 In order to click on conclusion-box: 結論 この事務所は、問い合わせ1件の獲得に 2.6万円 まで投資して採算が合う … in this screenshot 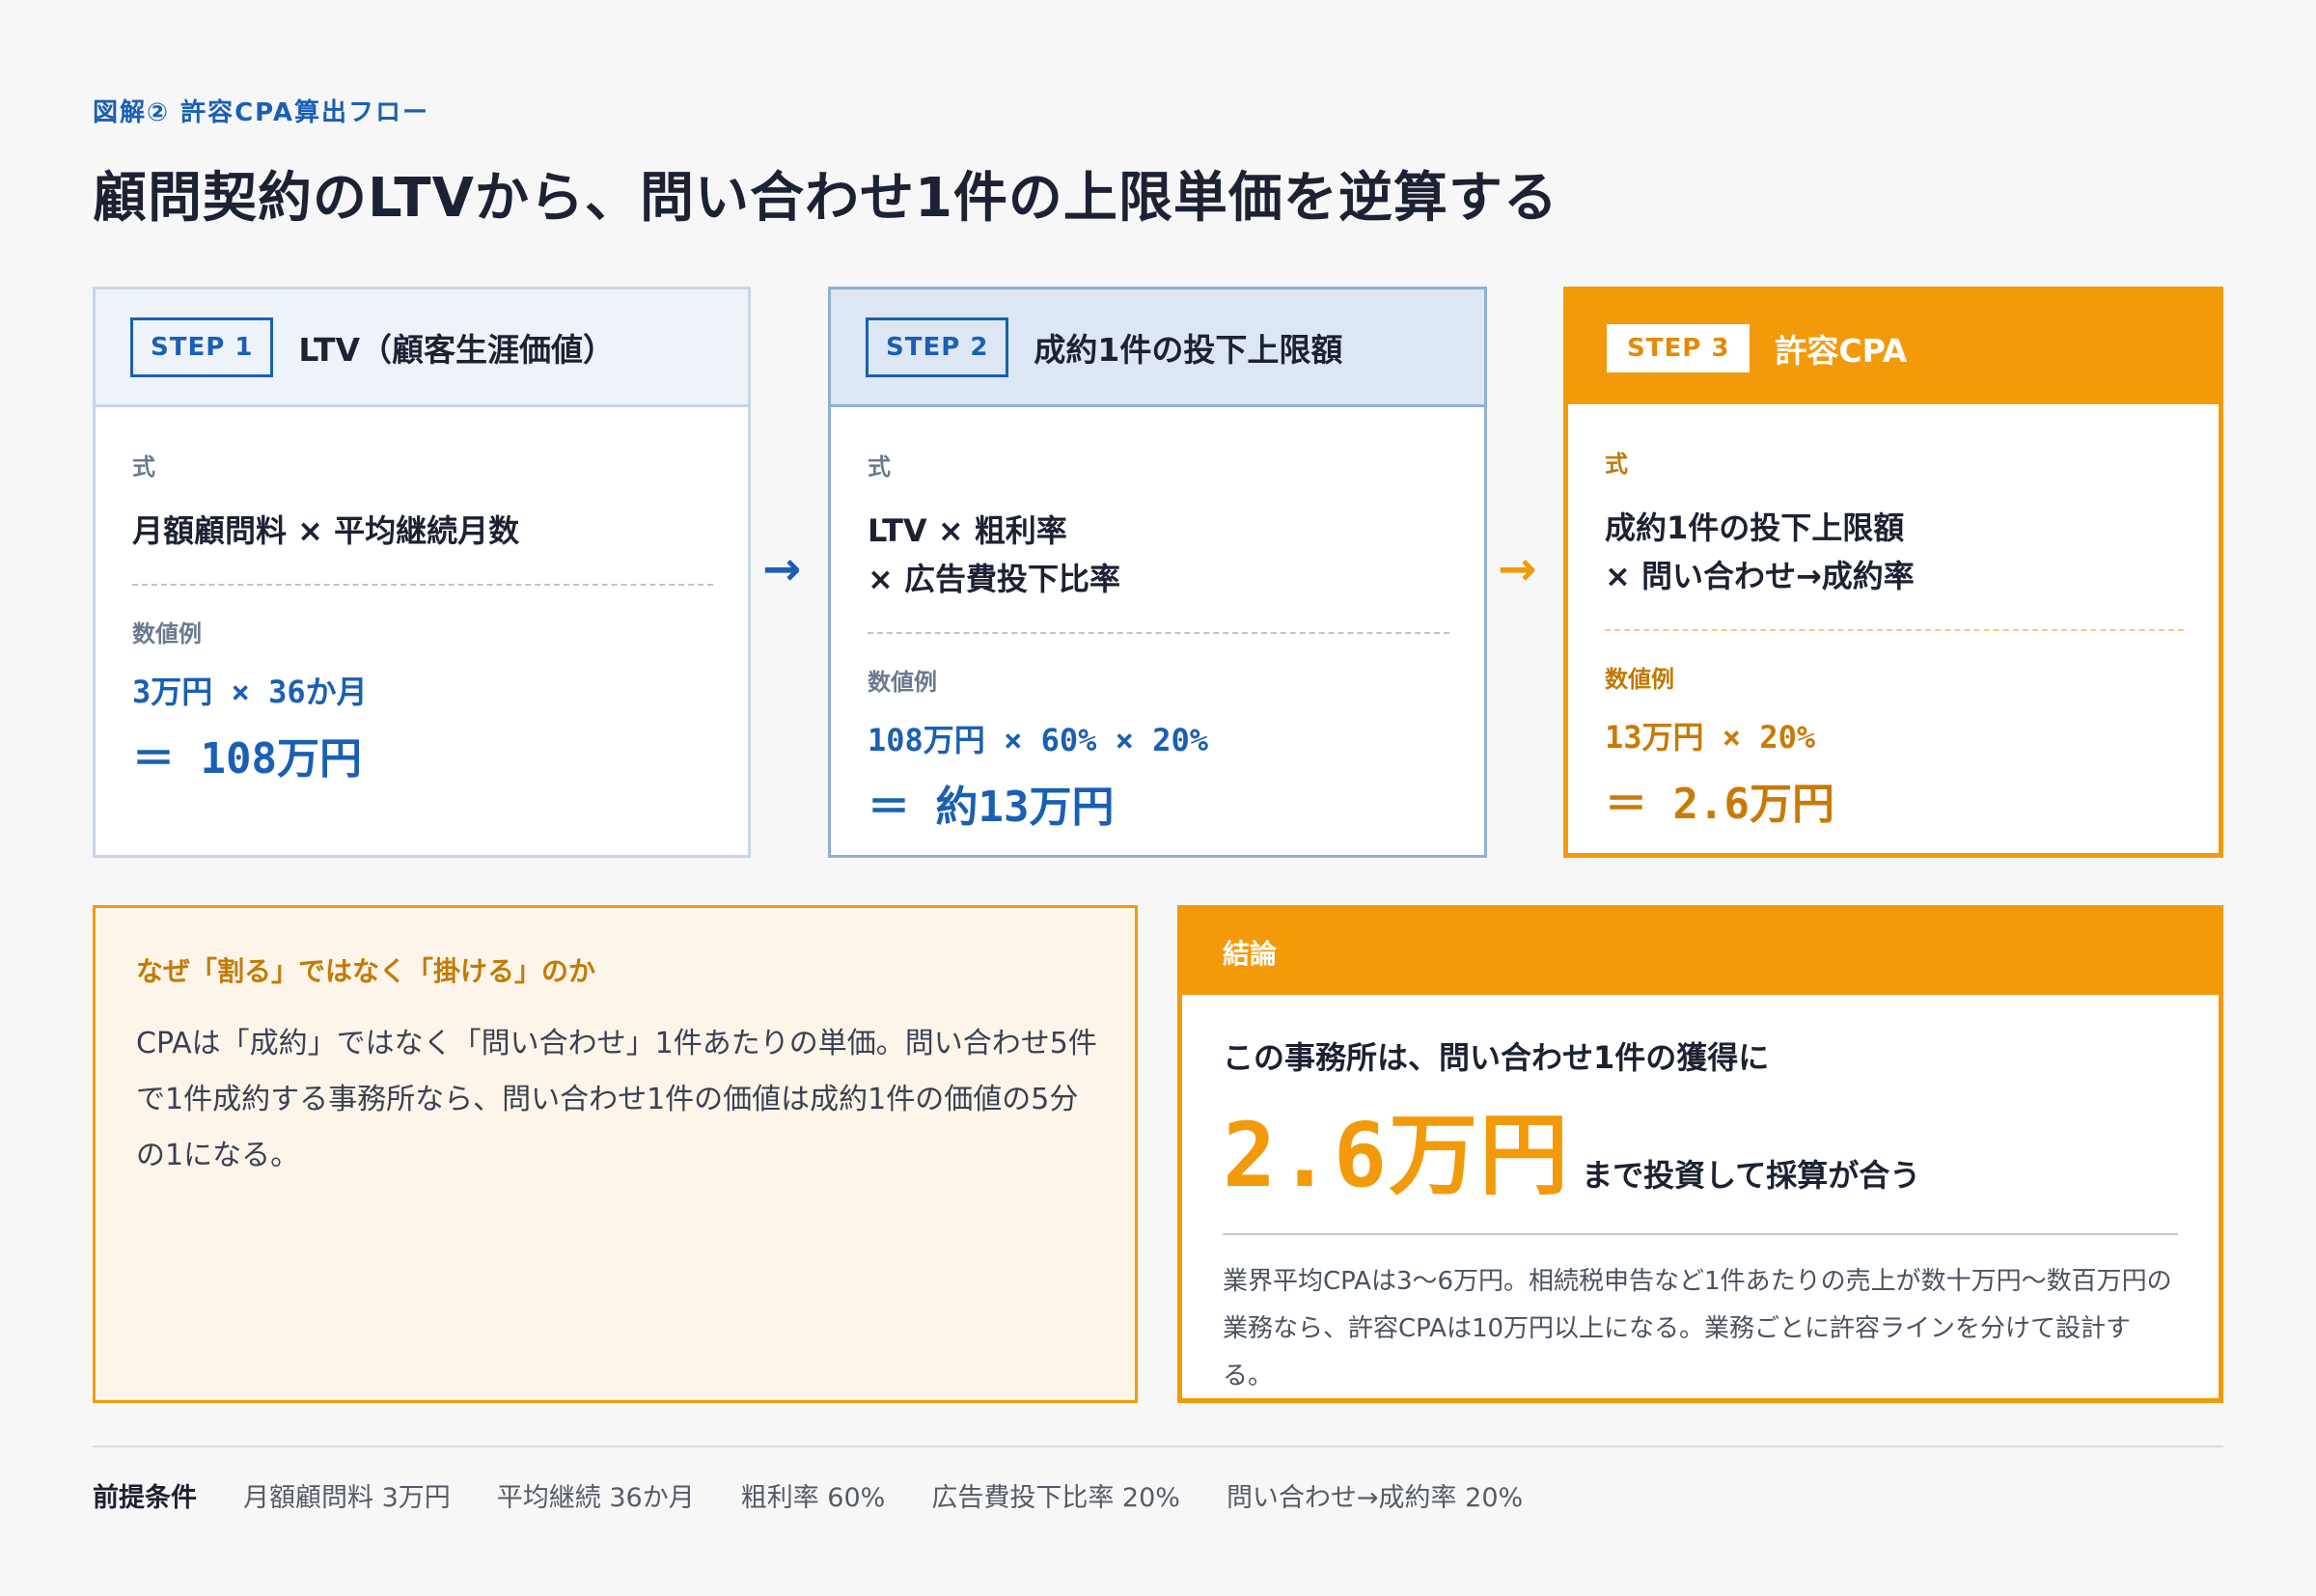, I will do `click(1700, 1154)`.